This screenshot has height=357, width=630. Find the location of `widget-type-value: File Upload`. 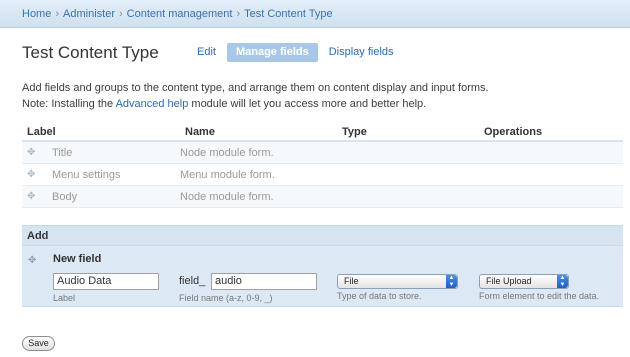

widget-type-value: File Upload is located at coordinates (509, 281).